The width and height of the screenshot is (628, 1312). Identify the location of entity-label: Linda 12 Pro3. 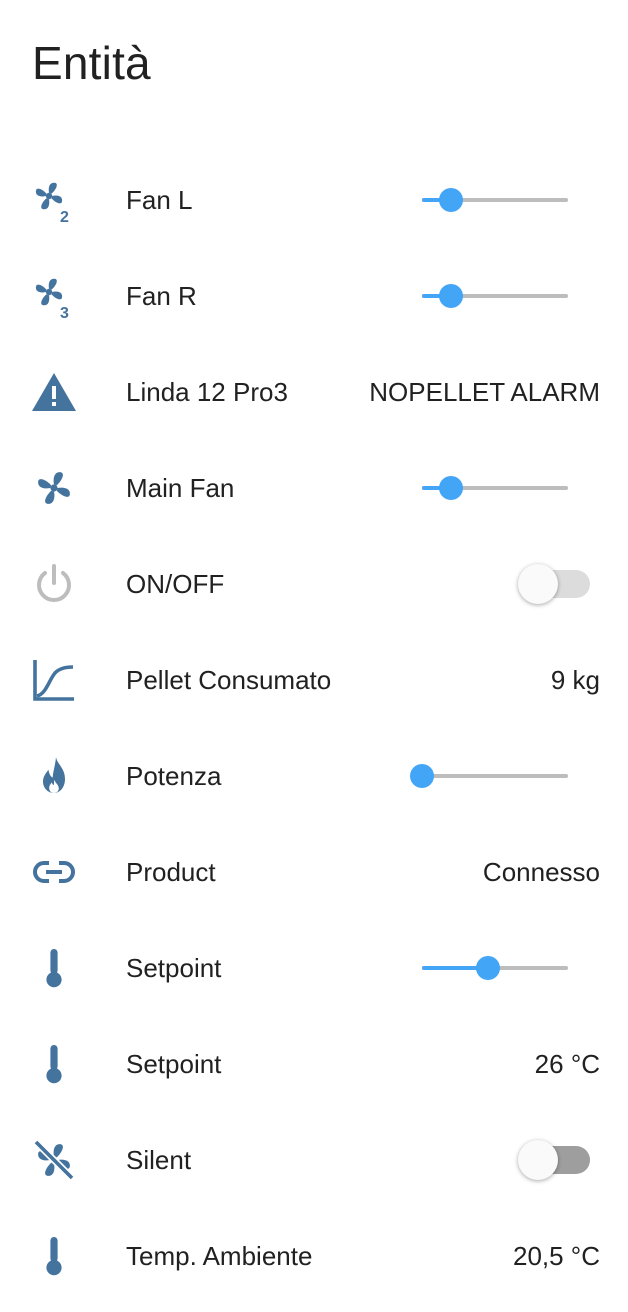
(207, 392).